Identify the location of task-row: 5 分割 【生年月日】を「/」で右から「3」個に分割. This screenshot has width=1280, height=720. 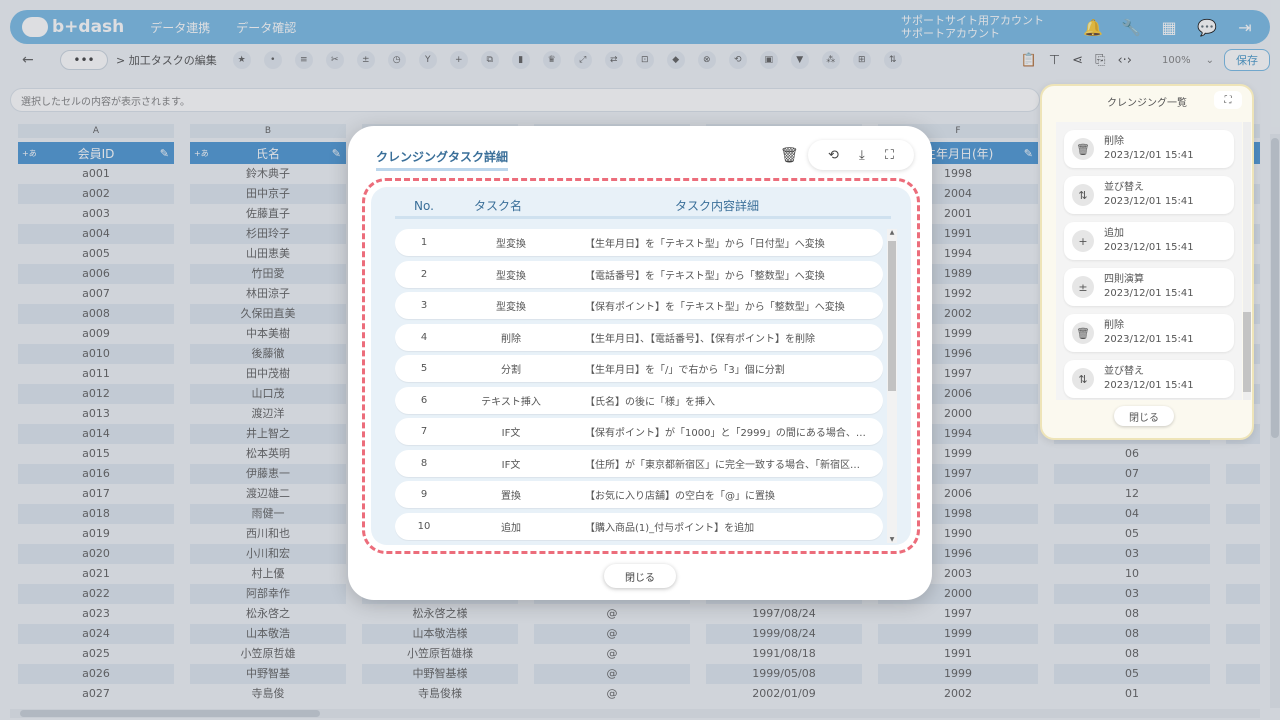
(639, 368).